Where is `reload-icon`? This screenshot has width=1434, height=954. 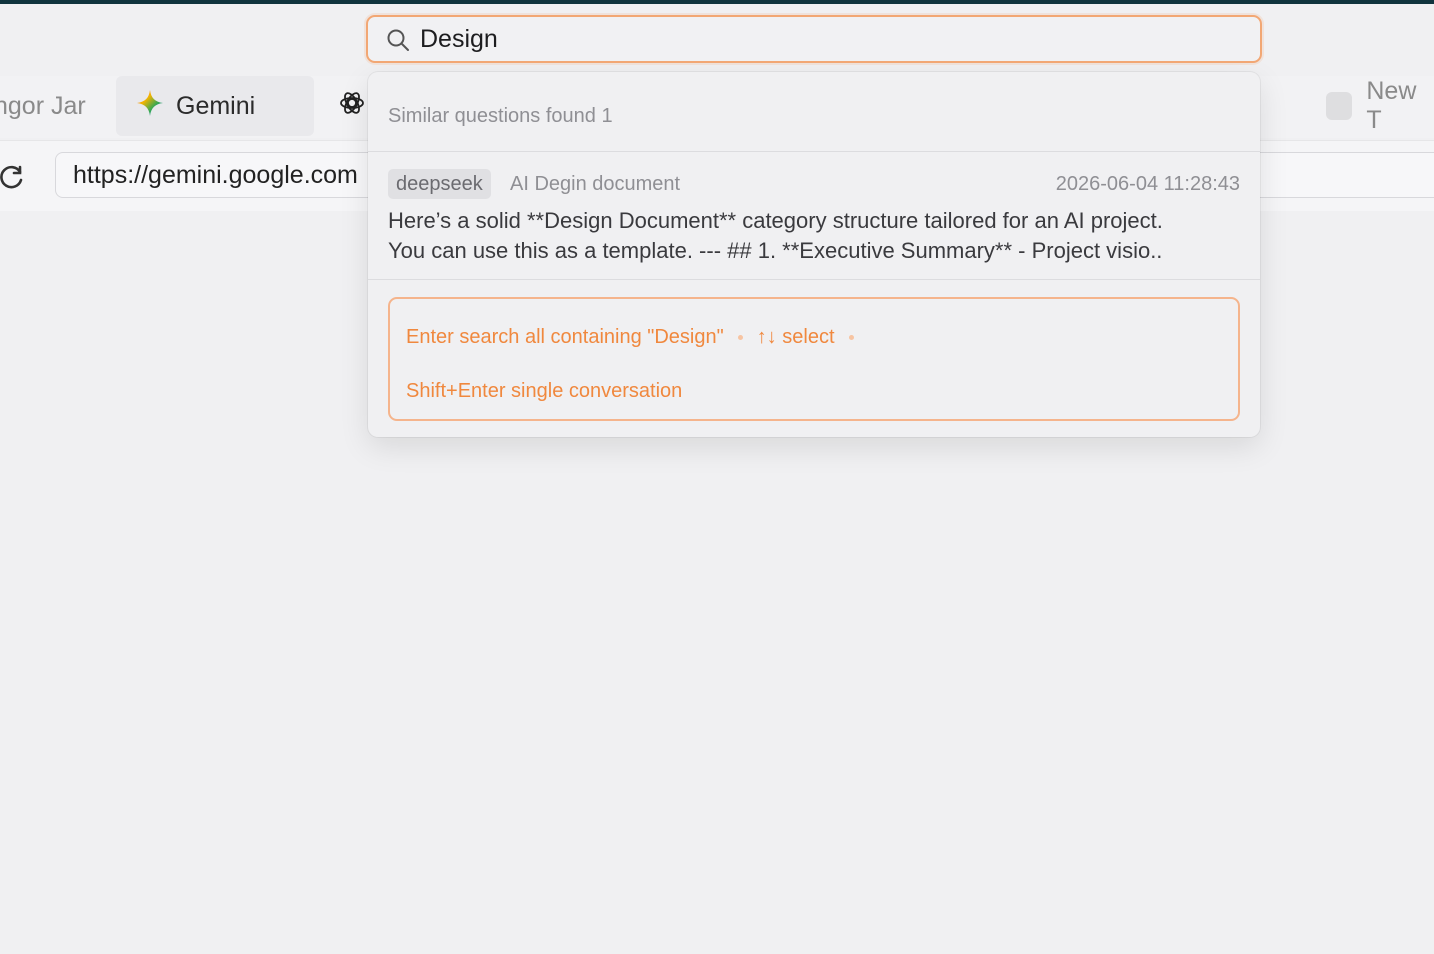
reload-icon is located at coordinates (13, 178).